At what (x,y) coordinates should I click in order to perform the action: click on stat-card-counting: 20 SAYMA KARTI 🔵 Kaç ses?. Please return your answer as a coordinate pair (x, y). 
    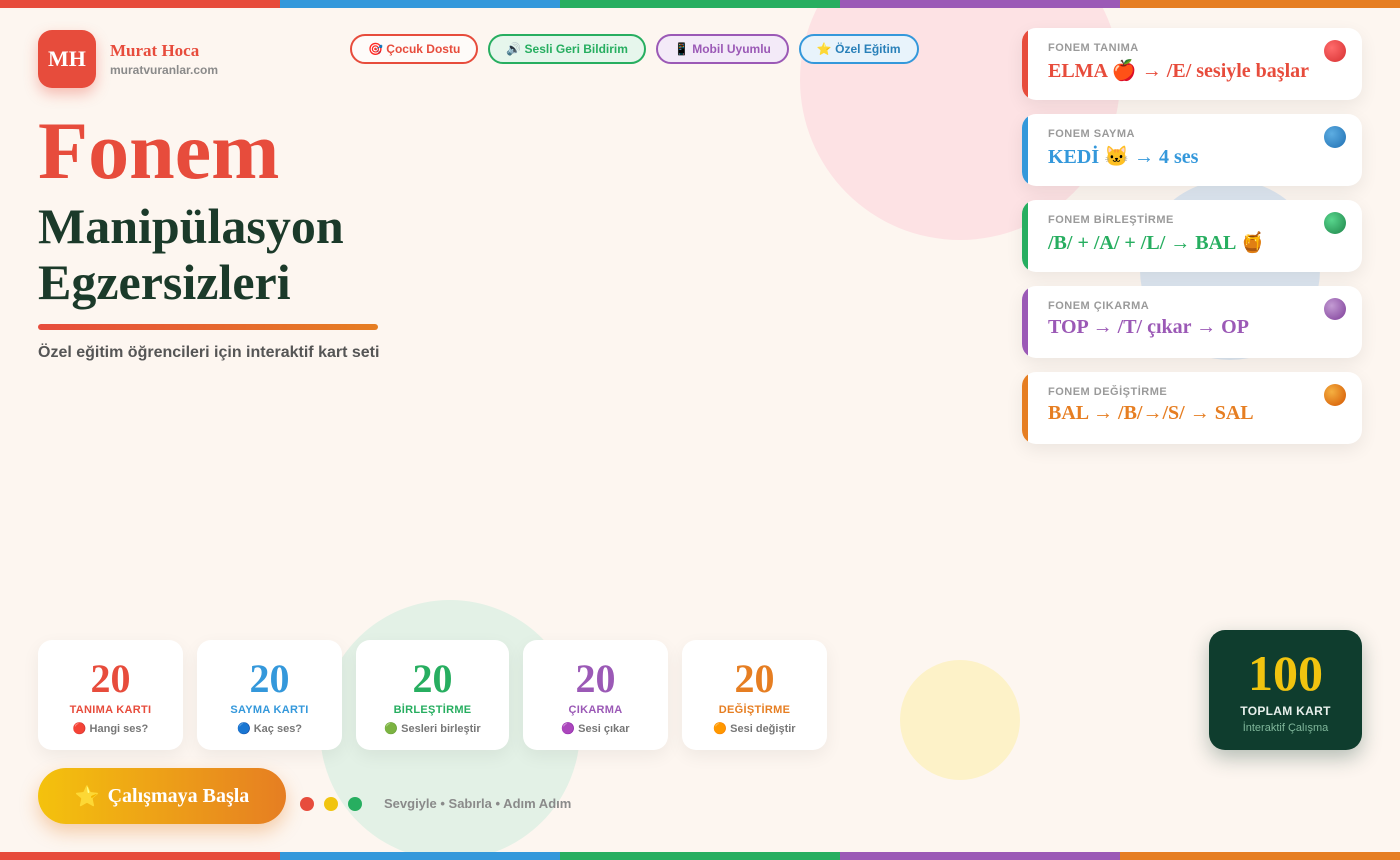
    Looking at the image, I should click on (269, 695).